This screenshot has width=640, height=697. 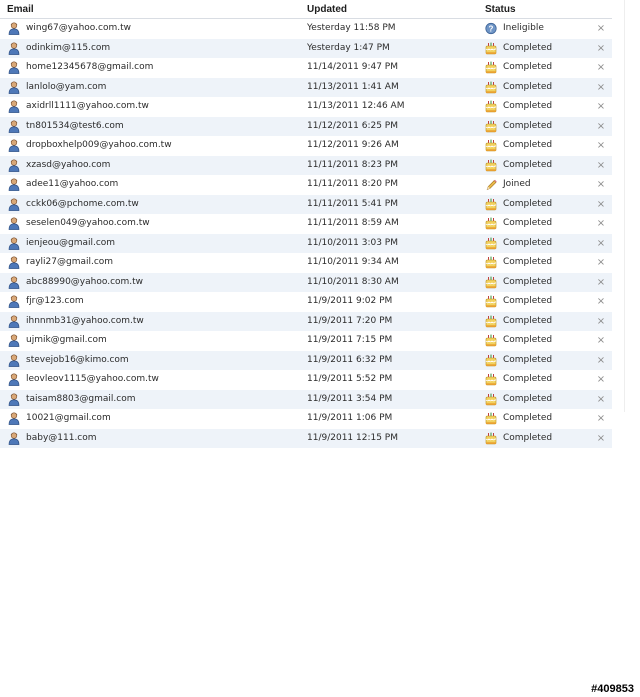 What do you see at coordinates (306, 438) in the screenshot?
I see `table-row: baby@111.com 11/9/2011 12:15 PM Completed ×` at bounding box center [306, 438].